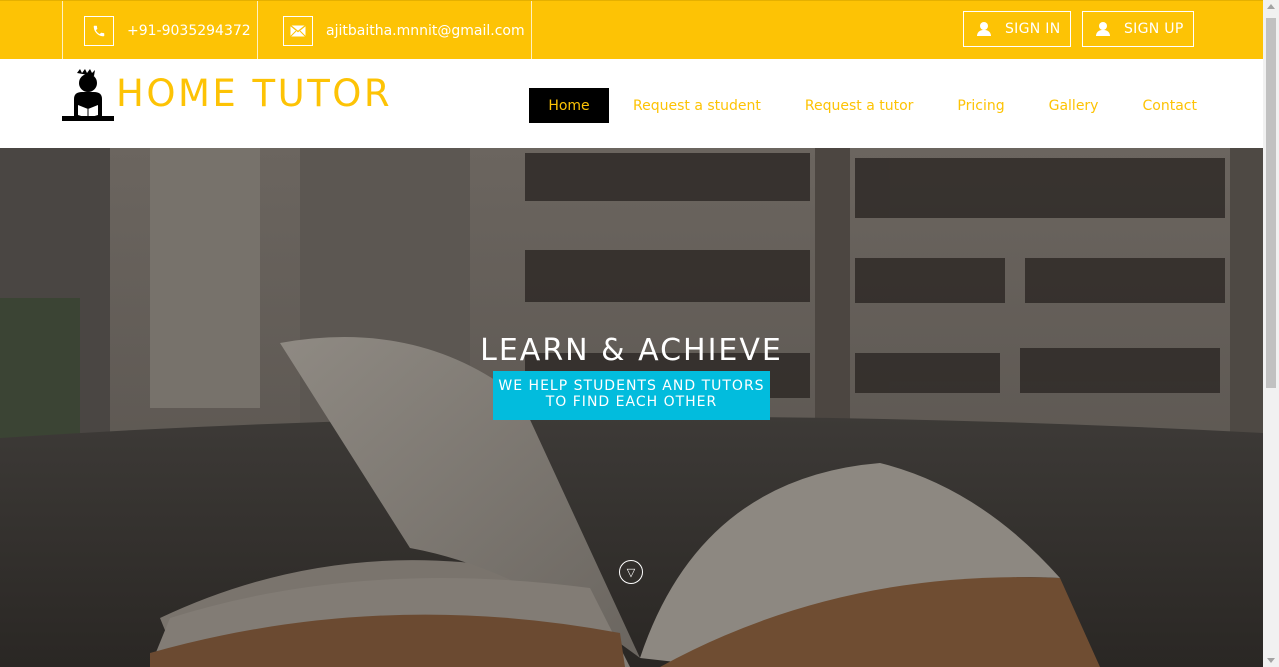  What do you see at coordinates (1169, 105) in the screenshot?
I see `nav-contact: Contact` at bounding box center [1169, 105].